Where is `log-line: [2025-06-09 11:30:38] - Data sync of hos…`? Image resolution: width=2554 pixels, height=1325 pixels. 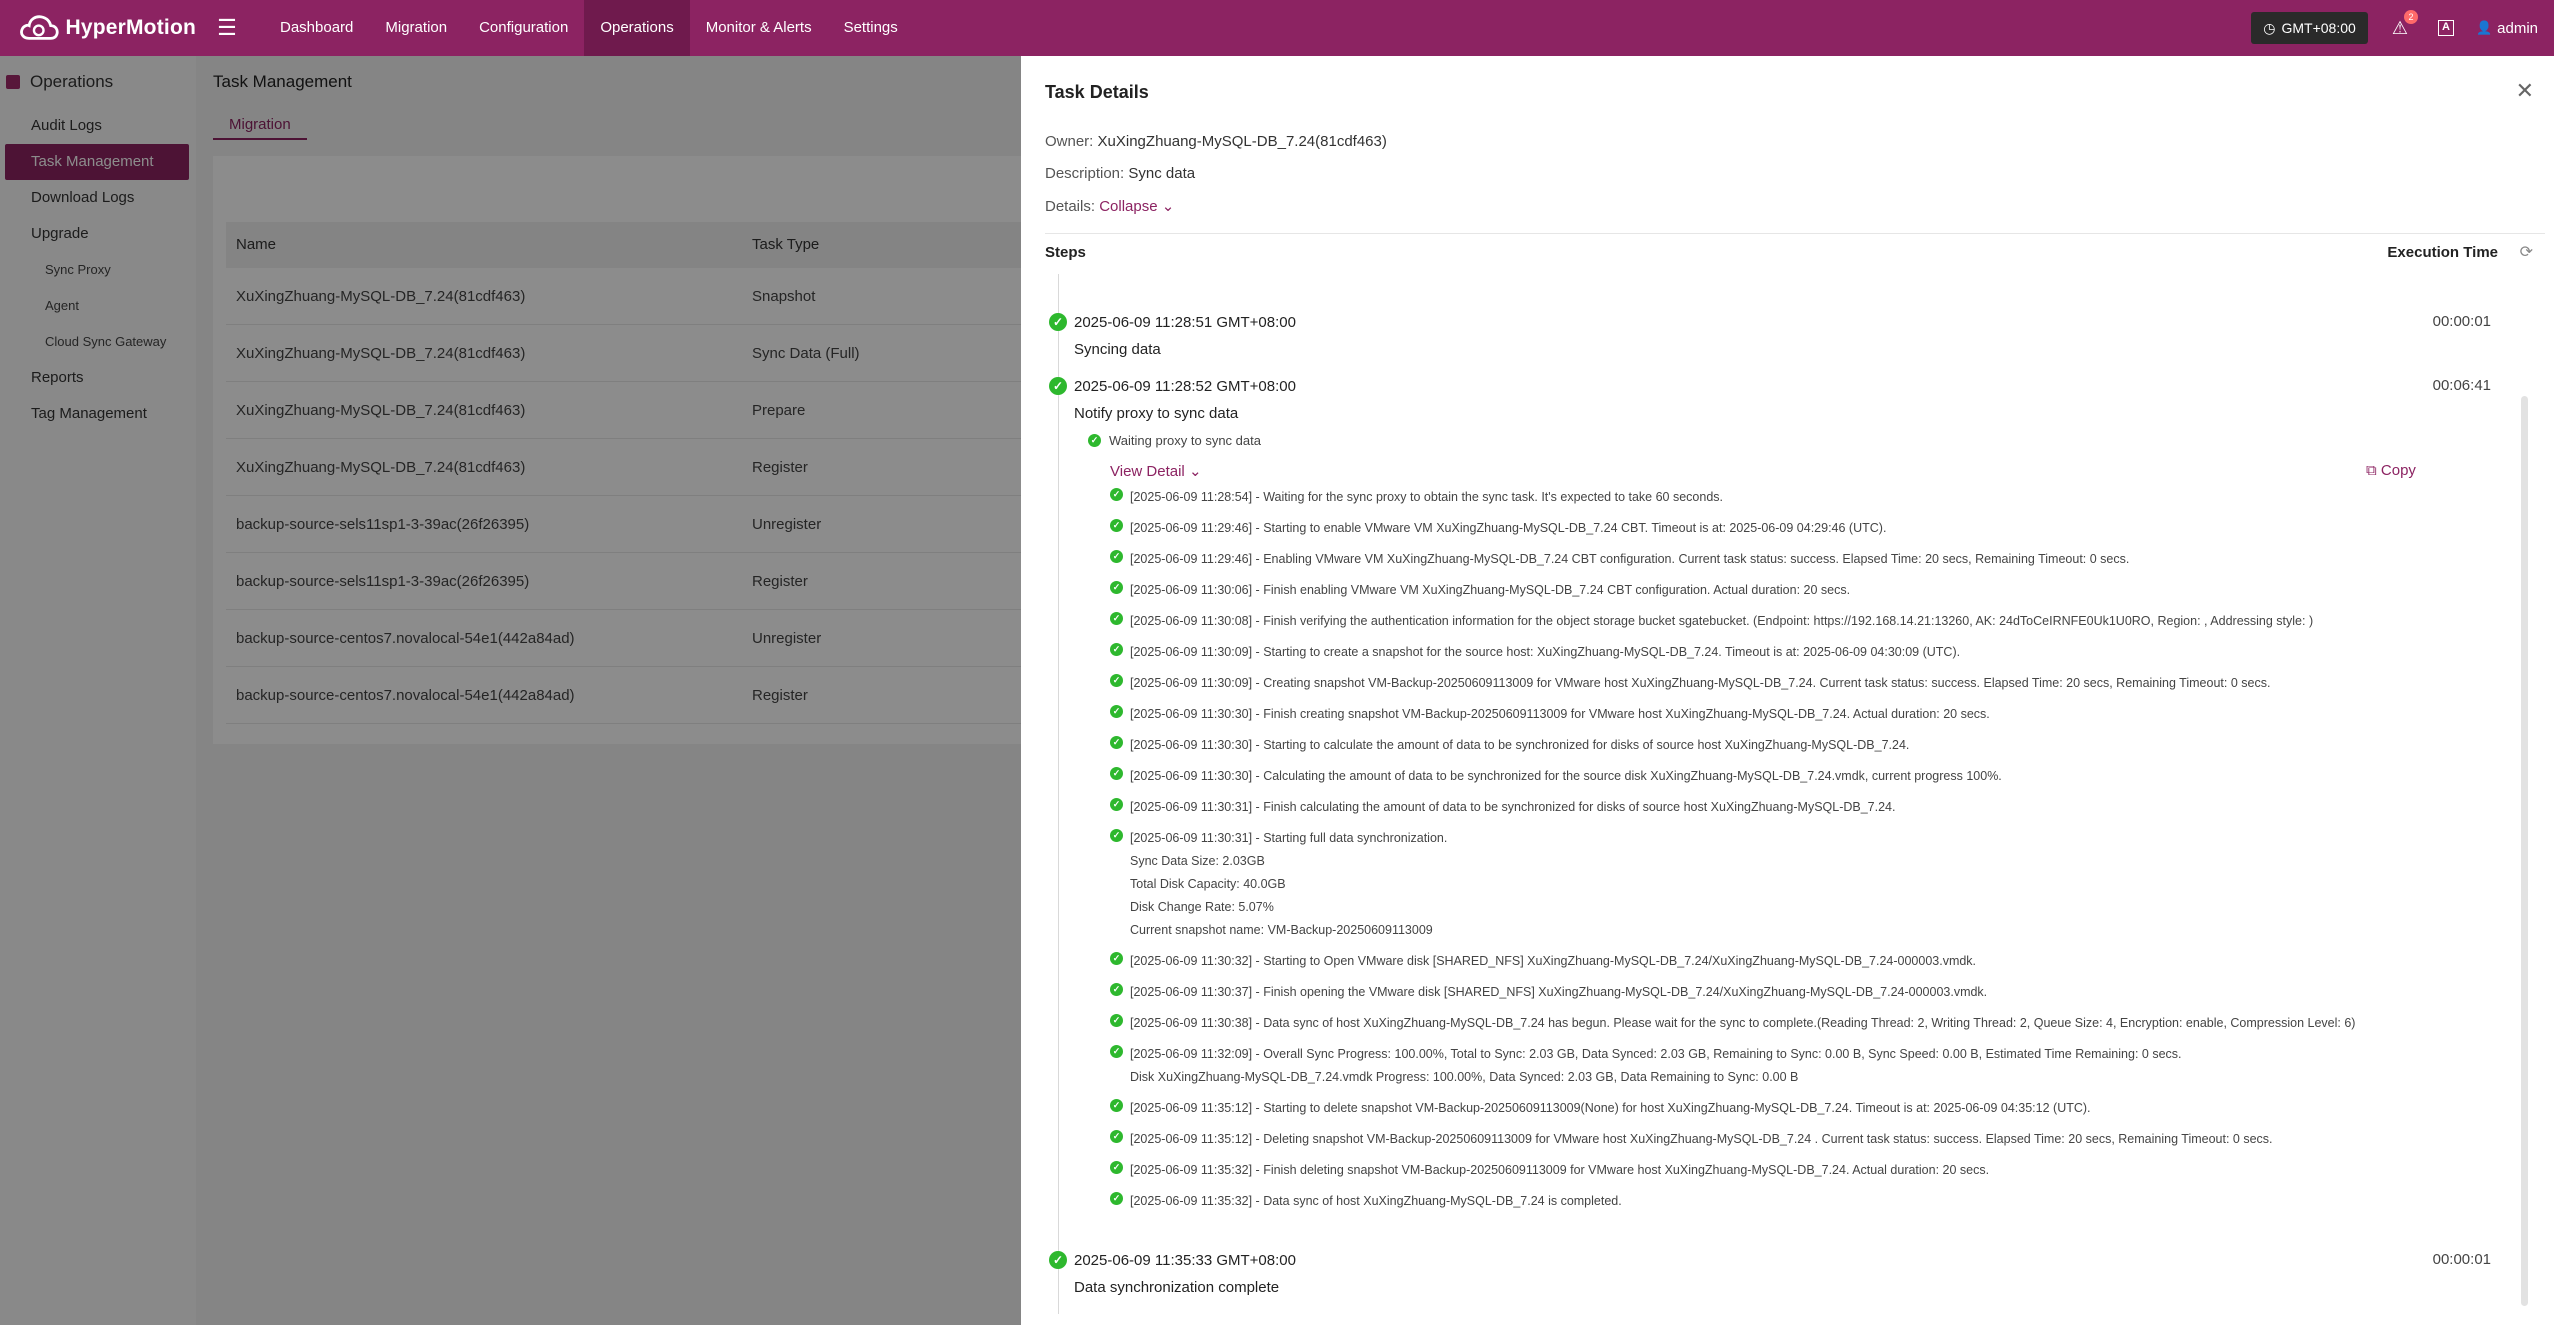 log-line: [2025-06-09 11:30:38] - Data sync of hos… is located at coordinates (1743, 1023).